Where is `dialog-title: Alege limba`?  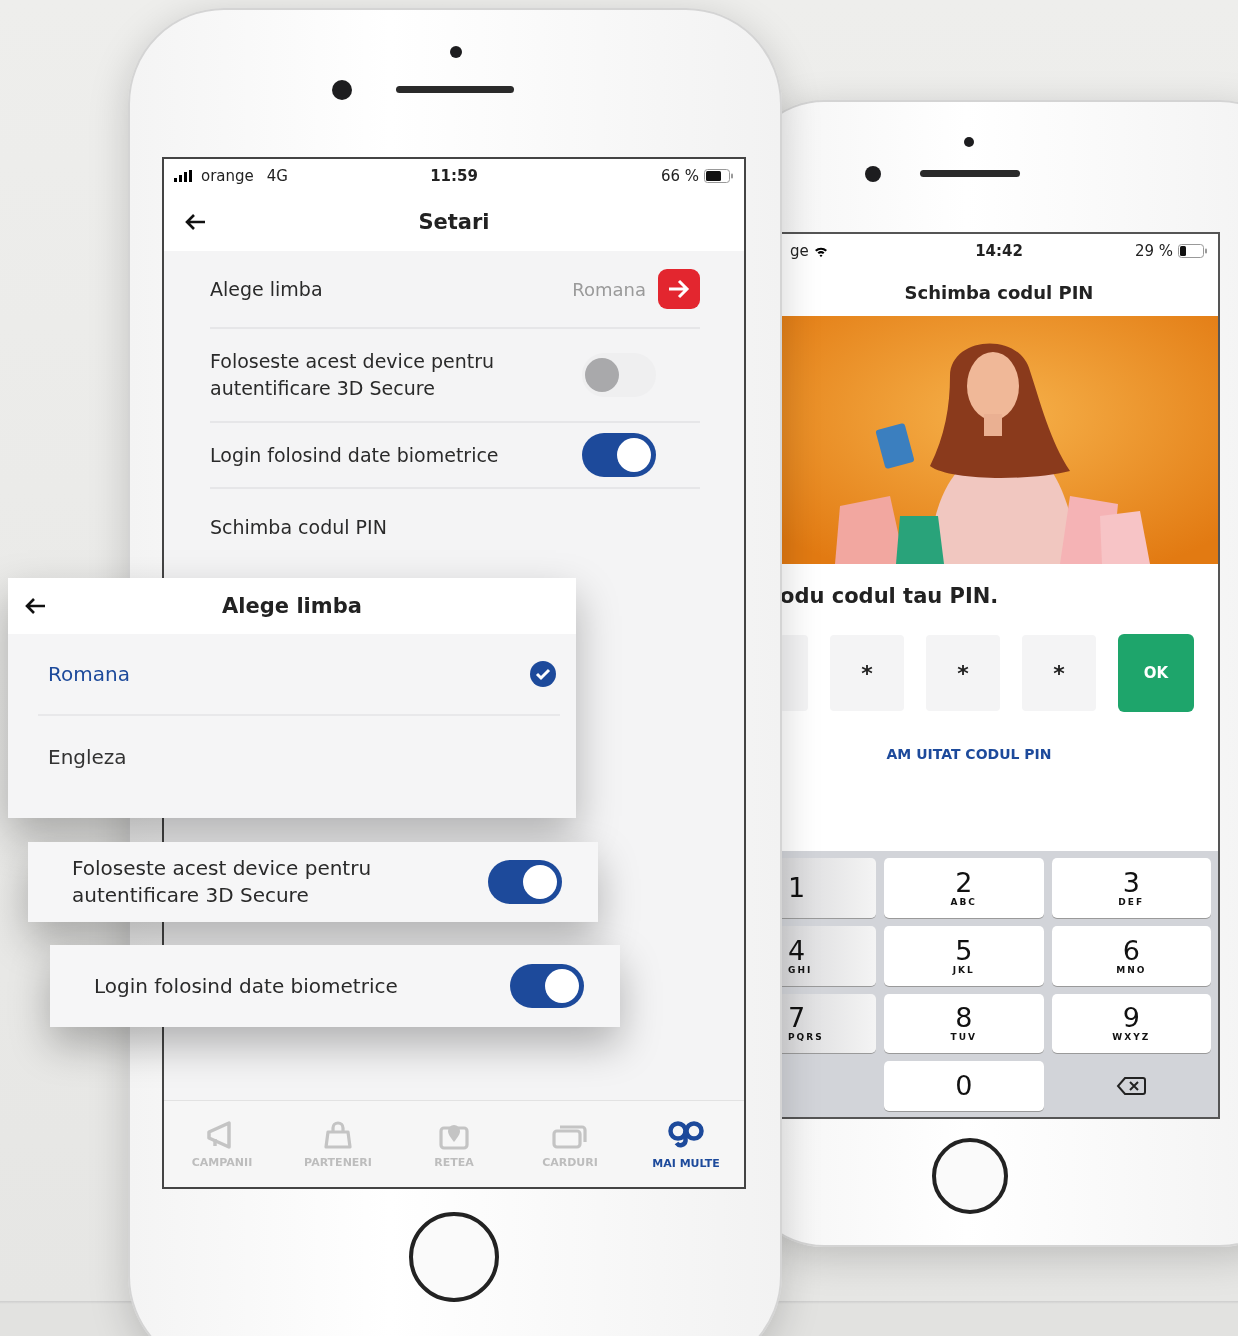 dialog-title: Alege limba is located at coordinates (292, 606).